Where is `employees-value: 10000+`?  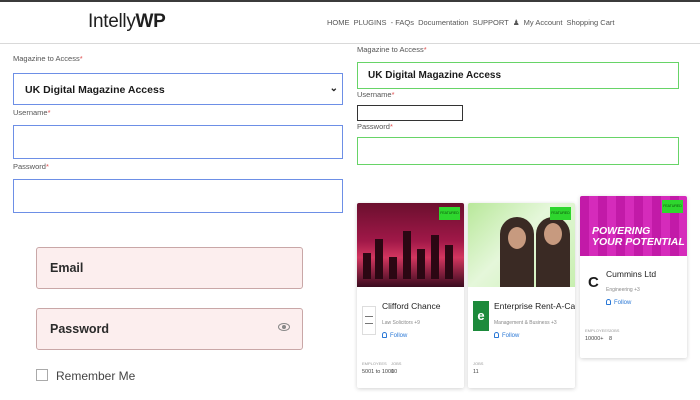 employees-value: 10000+ is located at coordinates (594, 339).